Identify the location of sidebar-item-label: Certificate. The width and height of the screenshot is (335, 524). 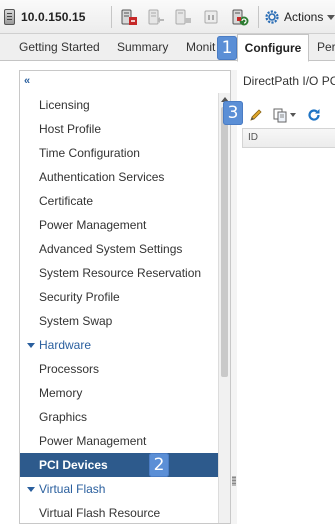
(66, 201).